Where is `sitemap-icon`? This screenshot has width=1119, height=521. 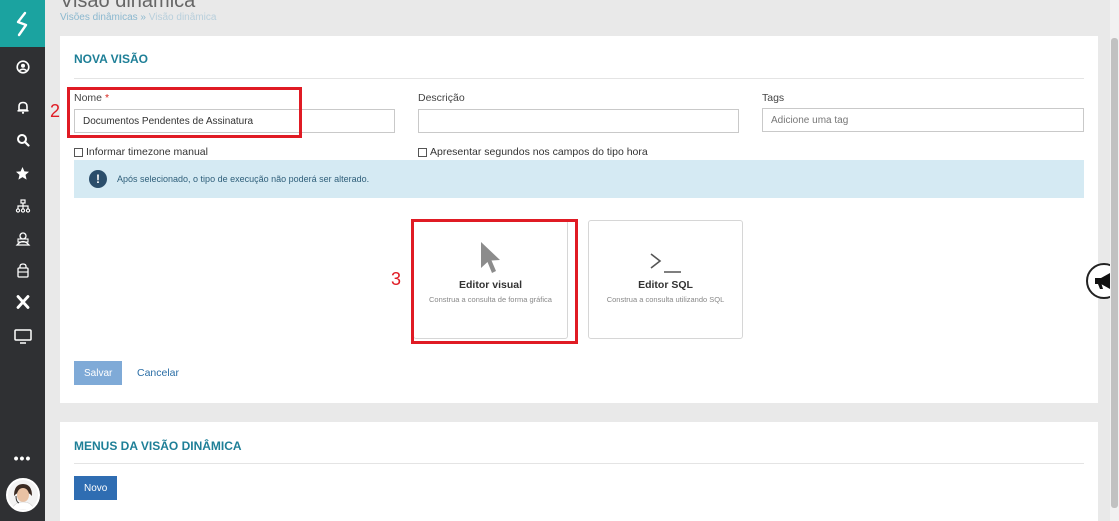 sitemap-icon is located at coordinates (22, 206).